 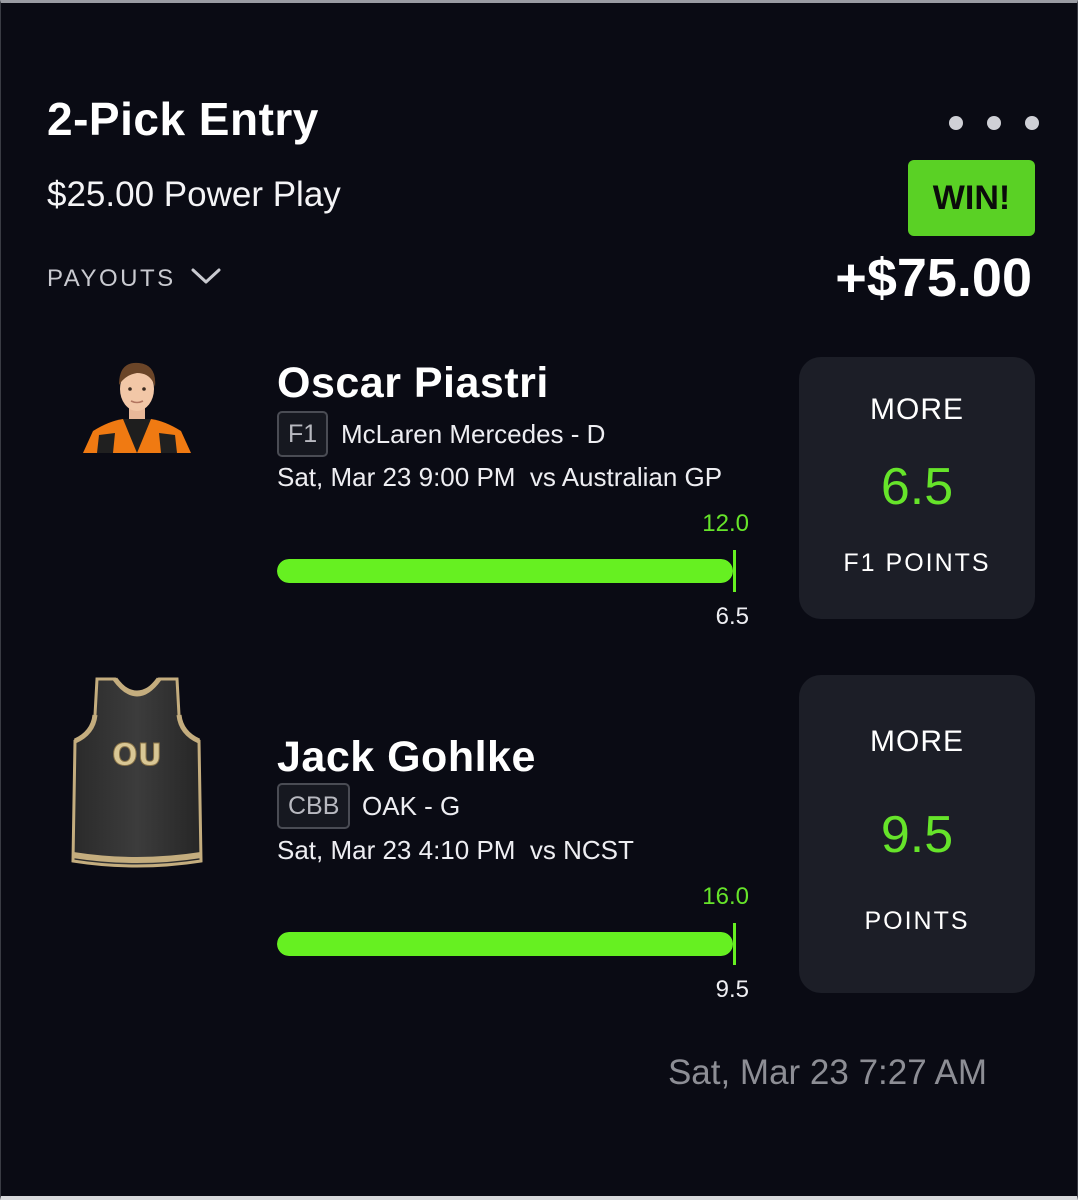 I want to click on projection-line: 6.5, so click(x=917, y=487).